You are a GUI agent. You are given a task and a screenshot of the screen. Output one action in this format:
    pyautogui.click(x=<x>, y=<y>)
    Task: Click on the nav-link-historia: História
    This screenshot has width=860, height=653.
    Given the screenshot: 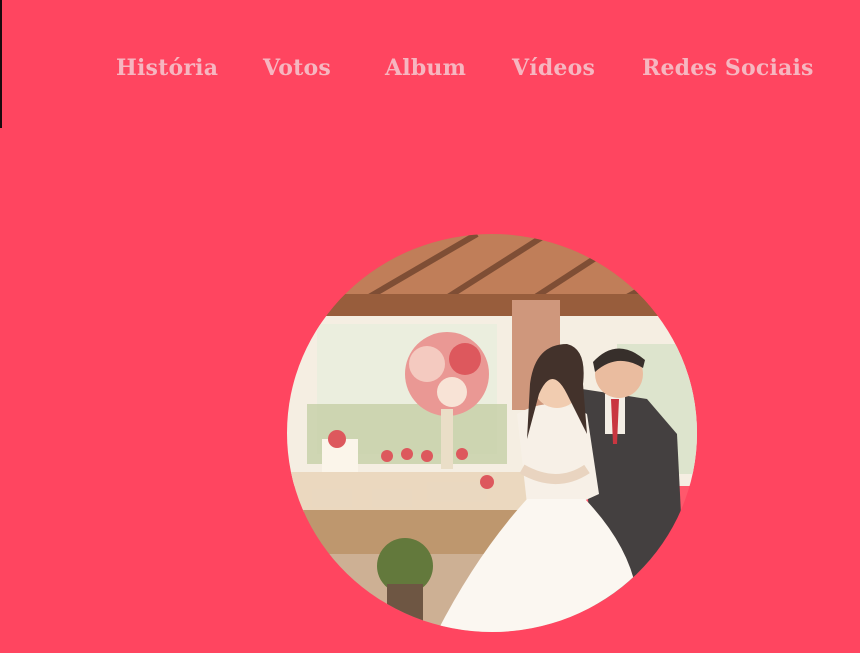 What is the action you would take?
    pyautogui.click(x=167, y=68)
    